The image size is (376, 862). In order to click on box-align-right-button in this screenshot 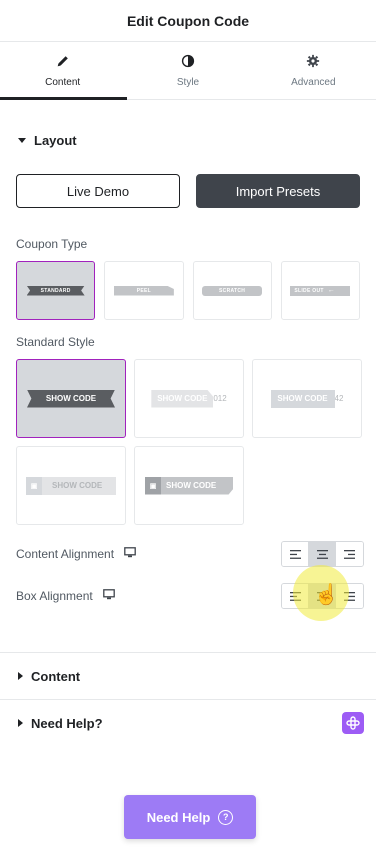, I will do `click(349, 596)`.